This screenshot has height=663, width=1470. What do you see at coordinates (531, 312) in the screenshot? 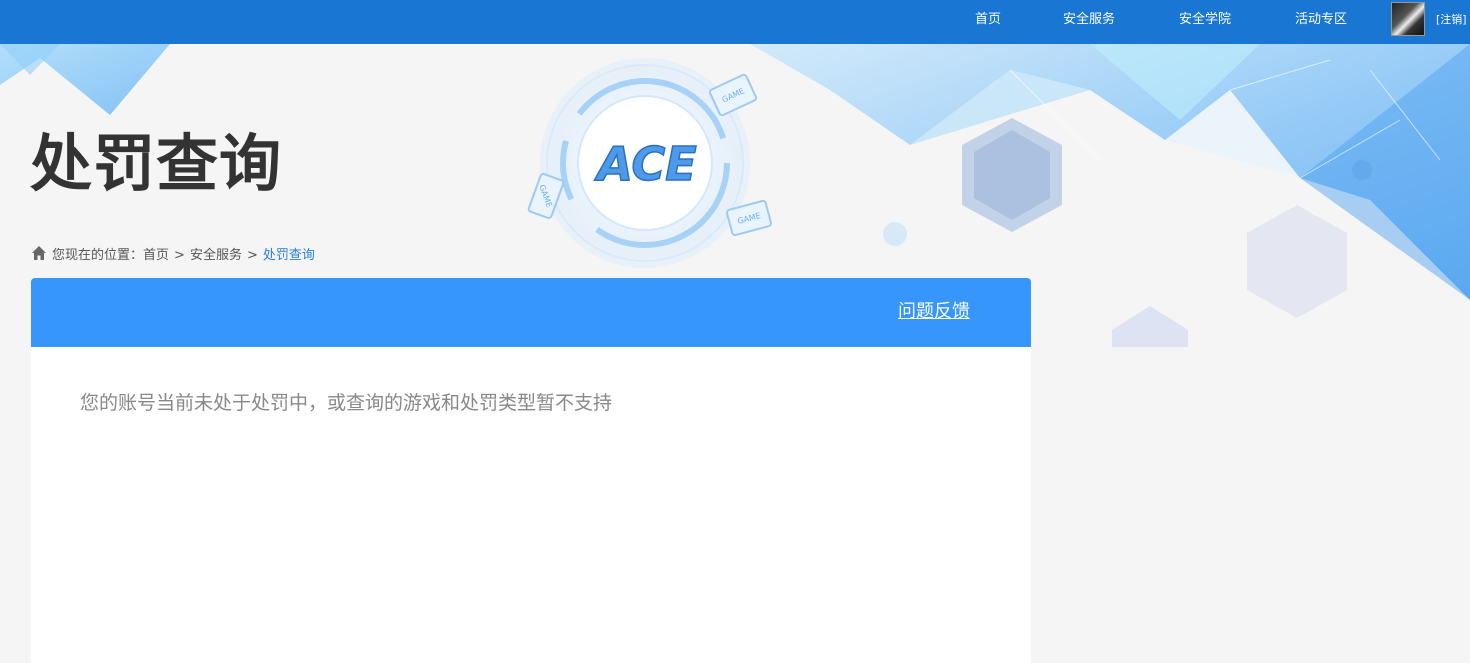
I see `panel-header` at bounding box center [531, 312].